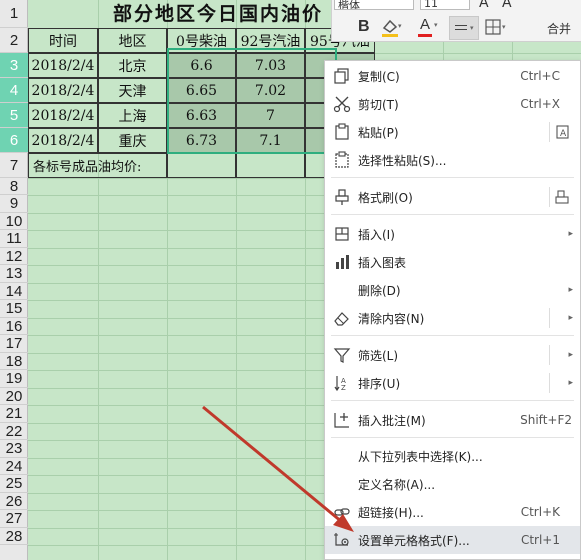  I want to click on data-cell: 重庆, so click(132, 140).